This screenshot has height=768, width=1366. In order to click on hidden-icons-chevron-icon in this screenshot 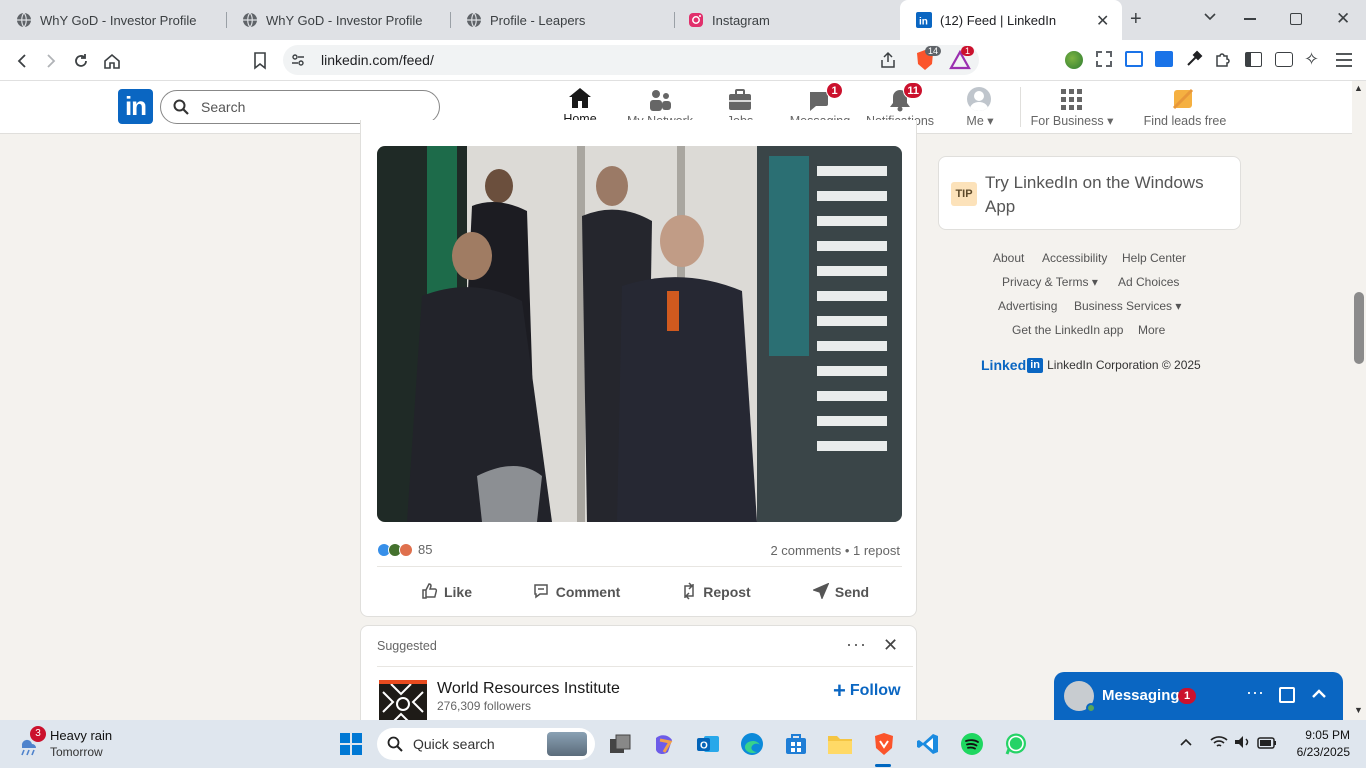, I will do `click(1186, 745)`.